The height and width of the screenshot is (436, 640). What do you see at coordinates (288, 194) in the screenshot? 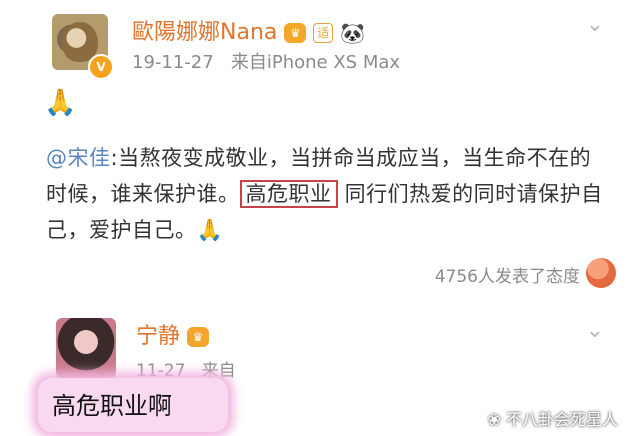
I see `highlight-box: 高危职业` at bounding box center [288, 194].